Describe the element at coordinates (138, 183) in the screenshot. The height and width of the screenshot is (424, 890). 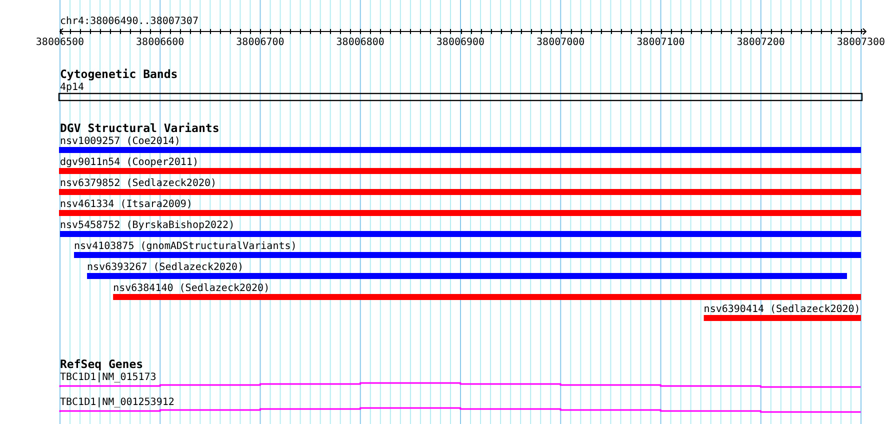
I see `variant-label: nsv6379852 (Sedlazeck2020)` at that location.